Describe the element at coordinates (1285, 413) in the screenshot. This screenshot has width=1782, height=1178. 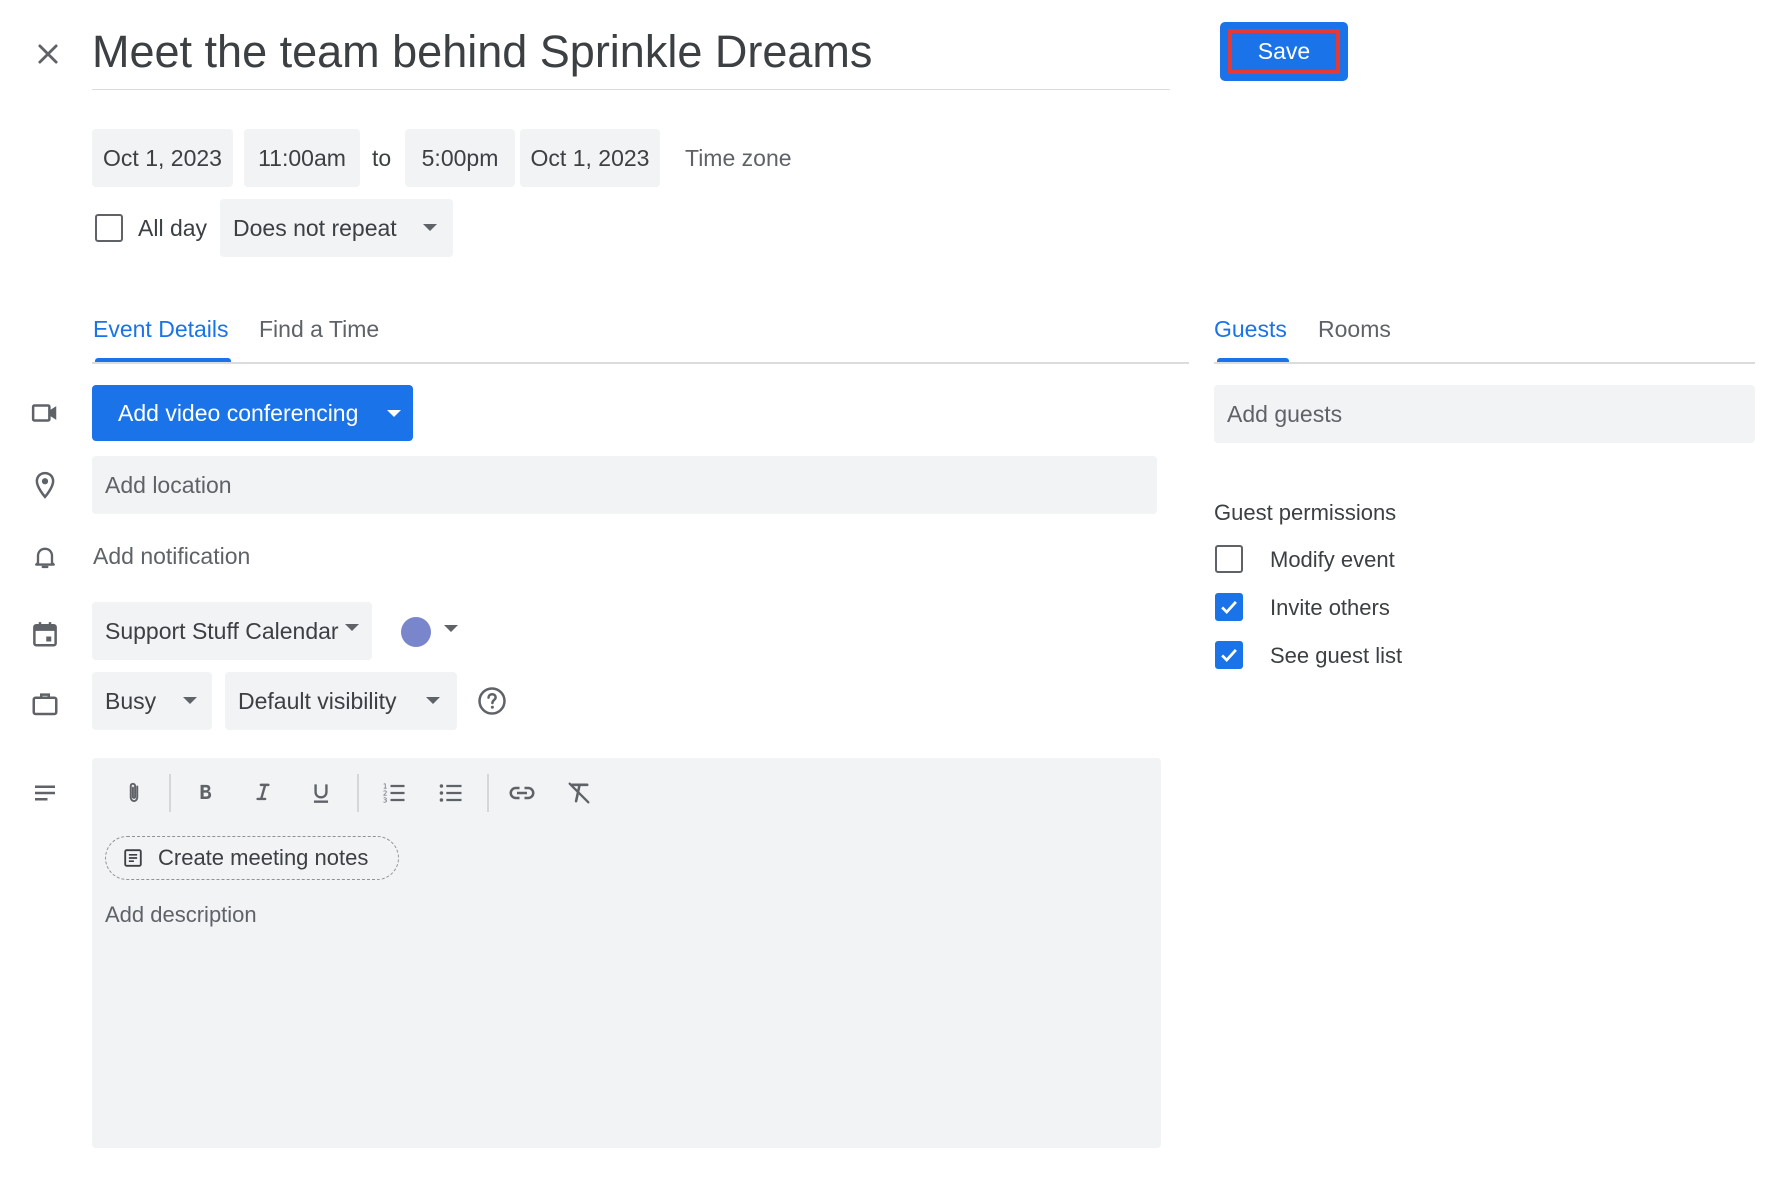
I see `add-guests-placeholder: Add guests` at that location.